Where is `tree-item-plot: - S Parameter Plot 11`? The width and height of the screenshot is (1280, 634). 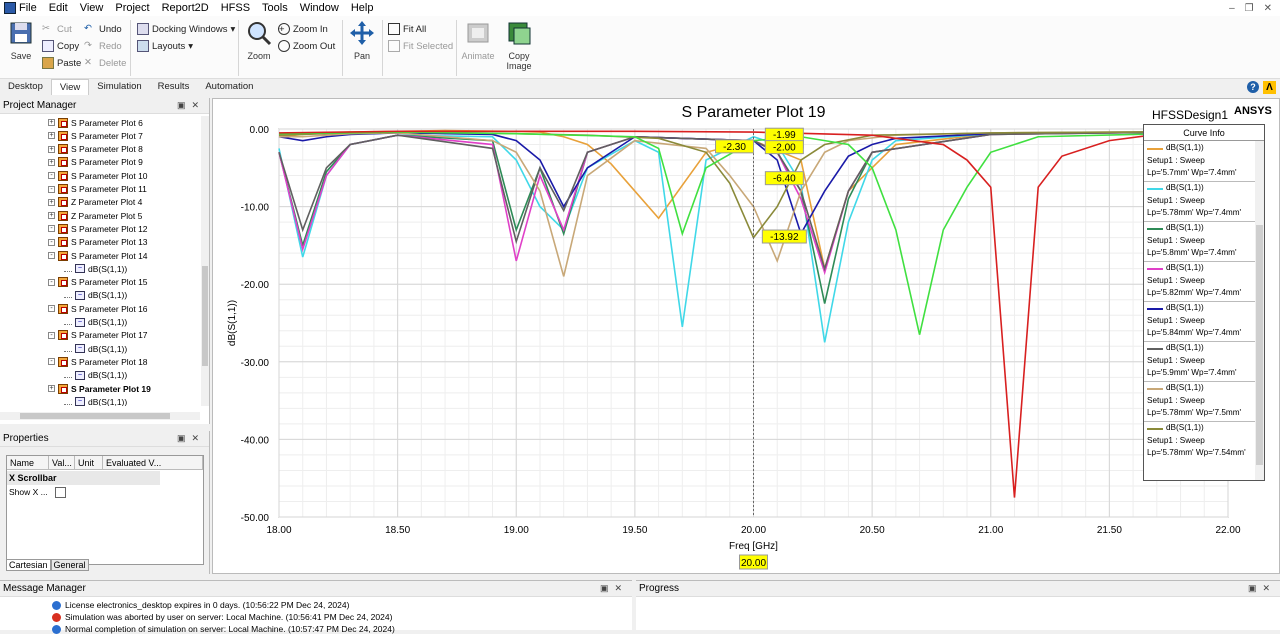 tree-item-plot: - S Parameter Plot 11 is located at coordinates (97, 189).